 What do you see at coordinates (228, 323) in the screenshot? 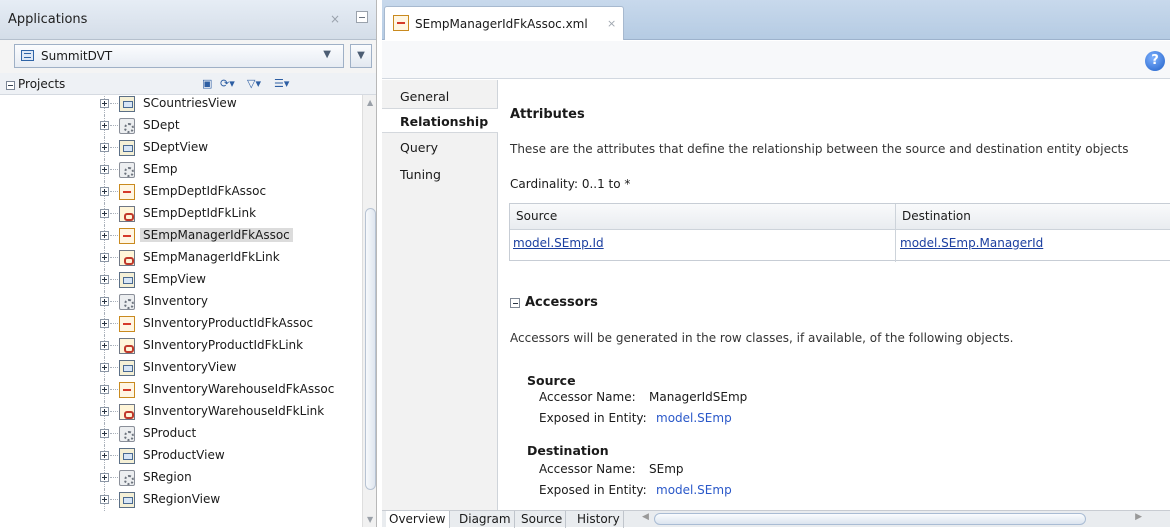
I see `tree-item-label: SInventoryProductIdFkAssoc` at bounding box center [228, 323].